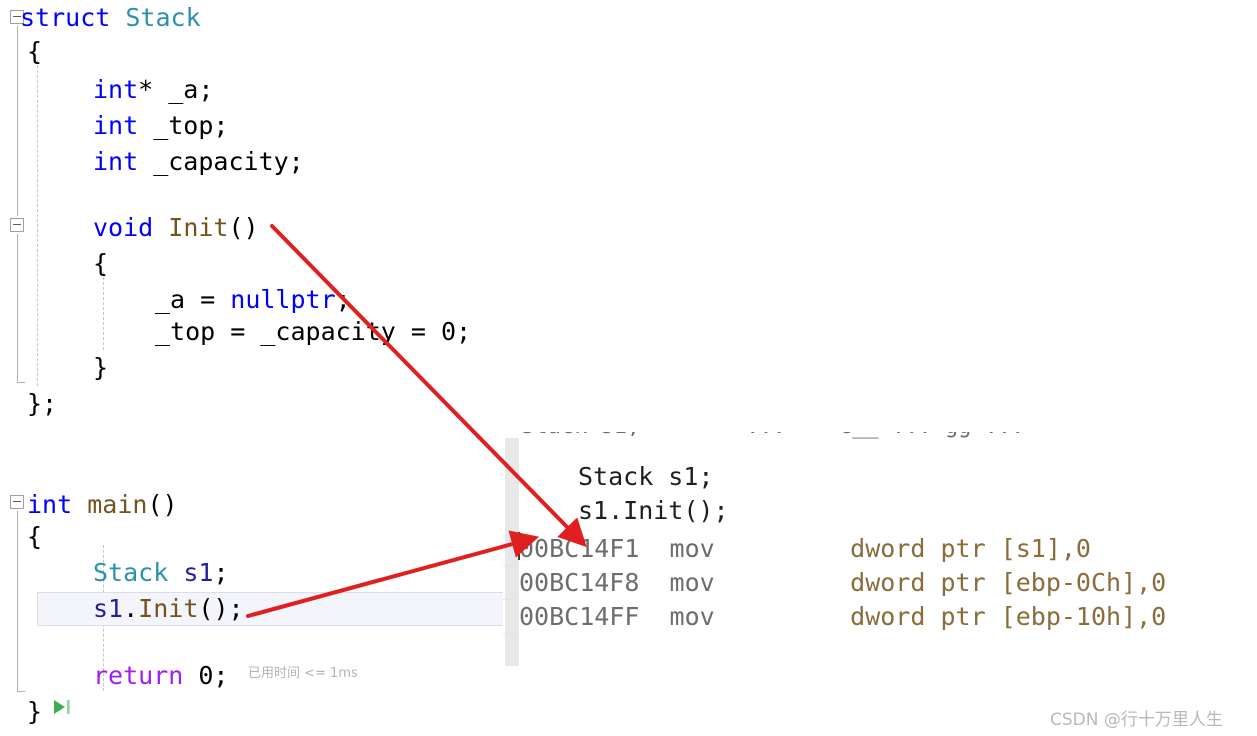  What do you see at coordinates (138, 675) in the screenshot?
I see `code-token: return` at bounding box center [138, 675].